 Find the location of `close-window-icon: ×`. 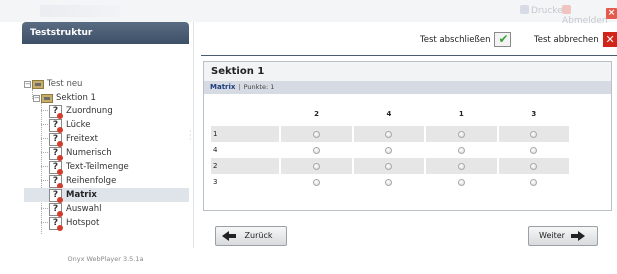

close-window-icon: × is located at coordinates (611, 13).